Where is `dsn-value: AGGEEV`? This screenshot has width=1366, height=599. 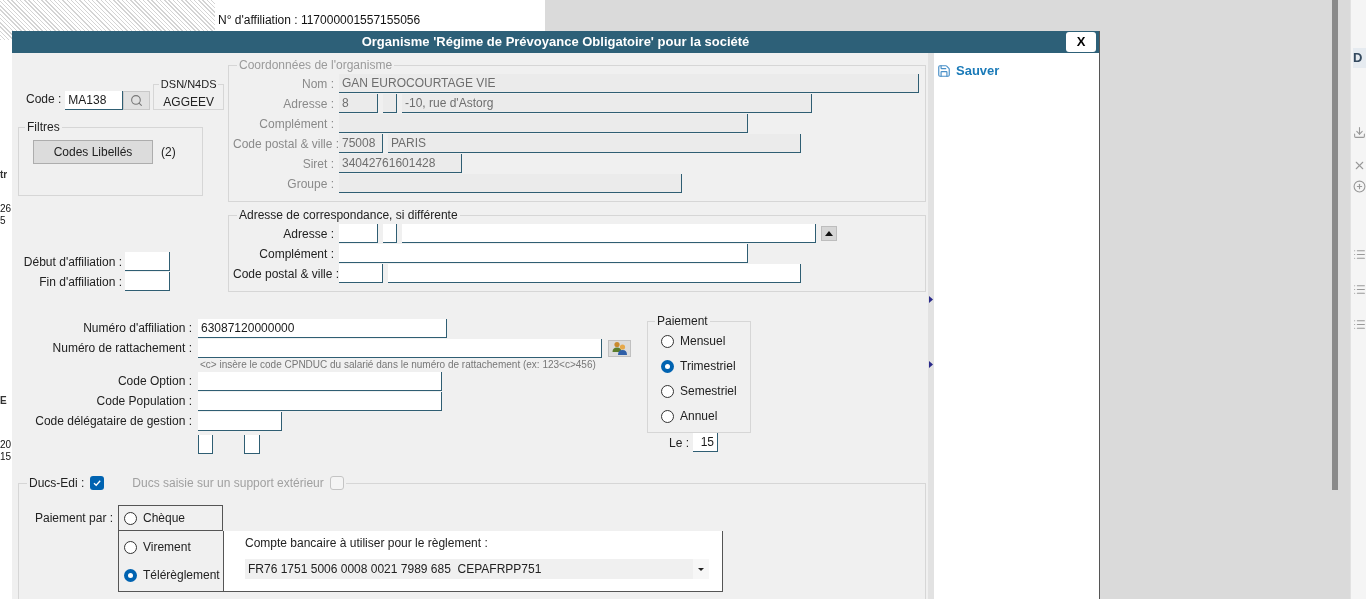
dsn-value: AGGEEV is located at coordinates (188, 101).